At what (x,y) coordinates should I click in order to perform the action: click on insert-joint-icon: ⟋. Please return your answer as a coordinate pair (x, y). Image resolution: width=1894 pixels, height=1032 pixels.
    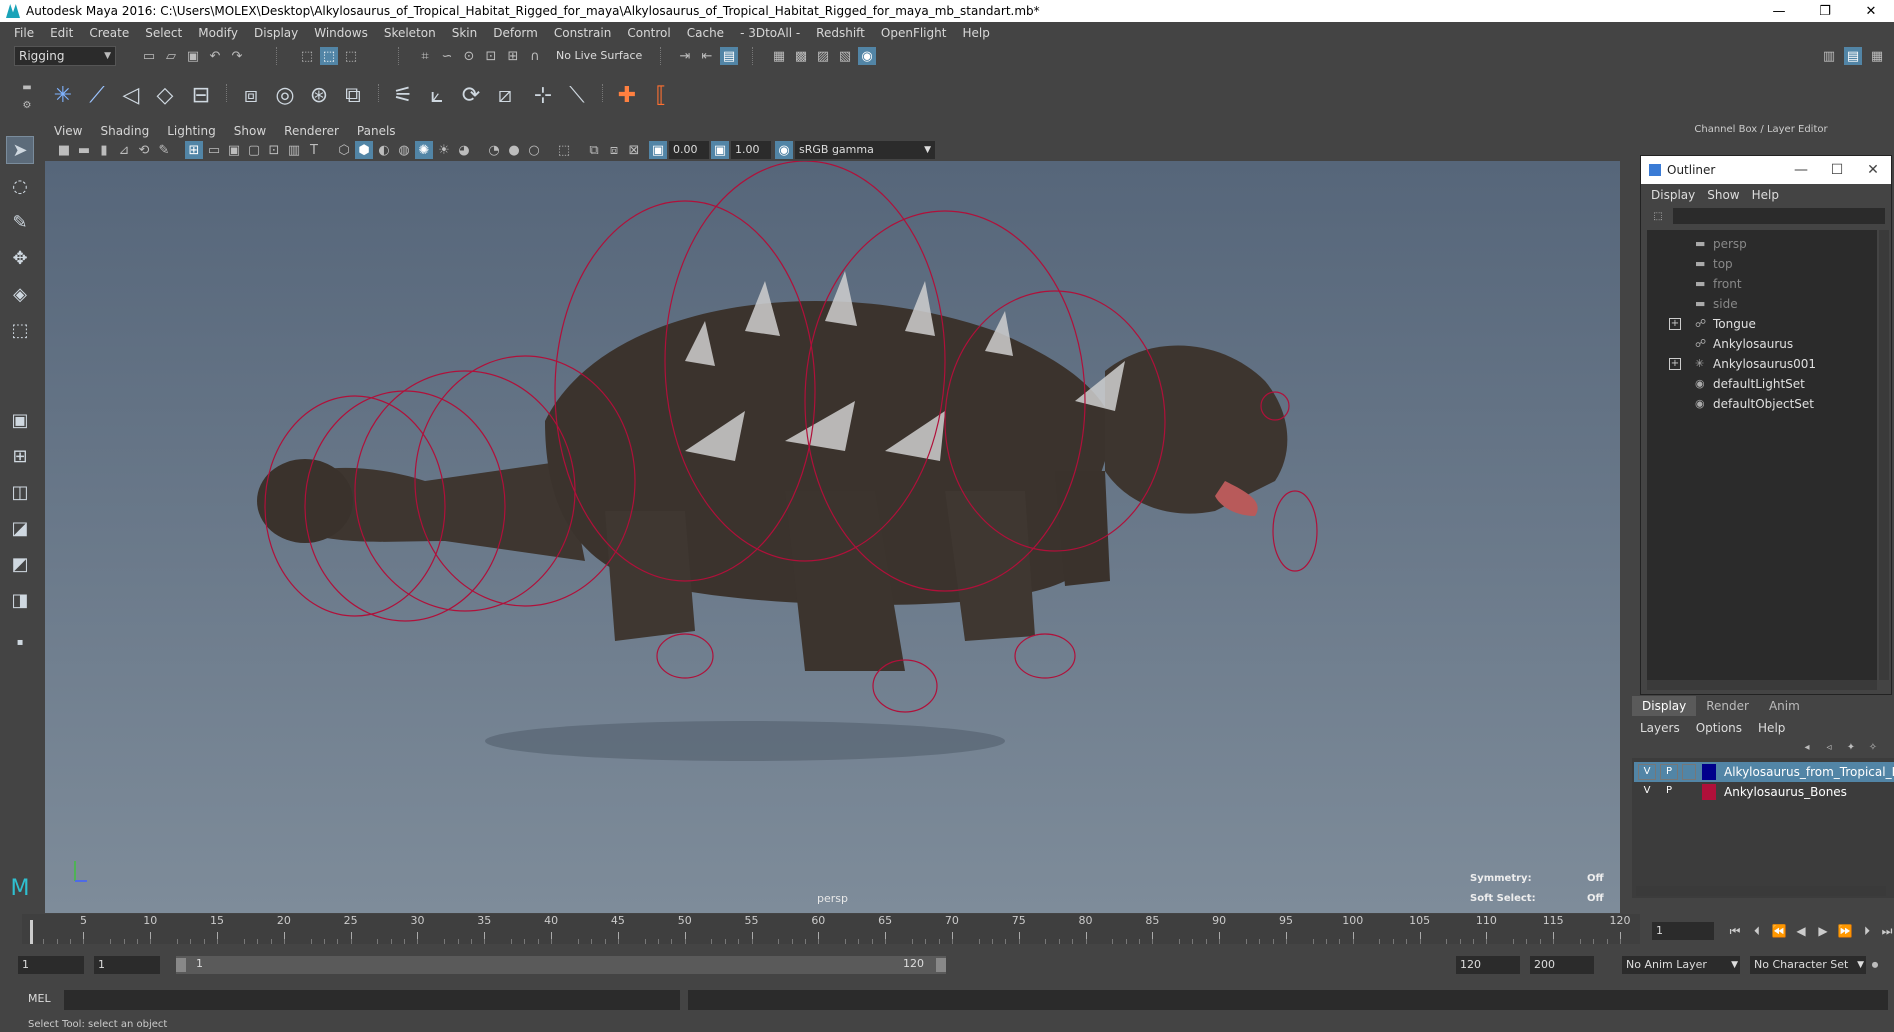
    Looking at the image, I should click on (97, 95).